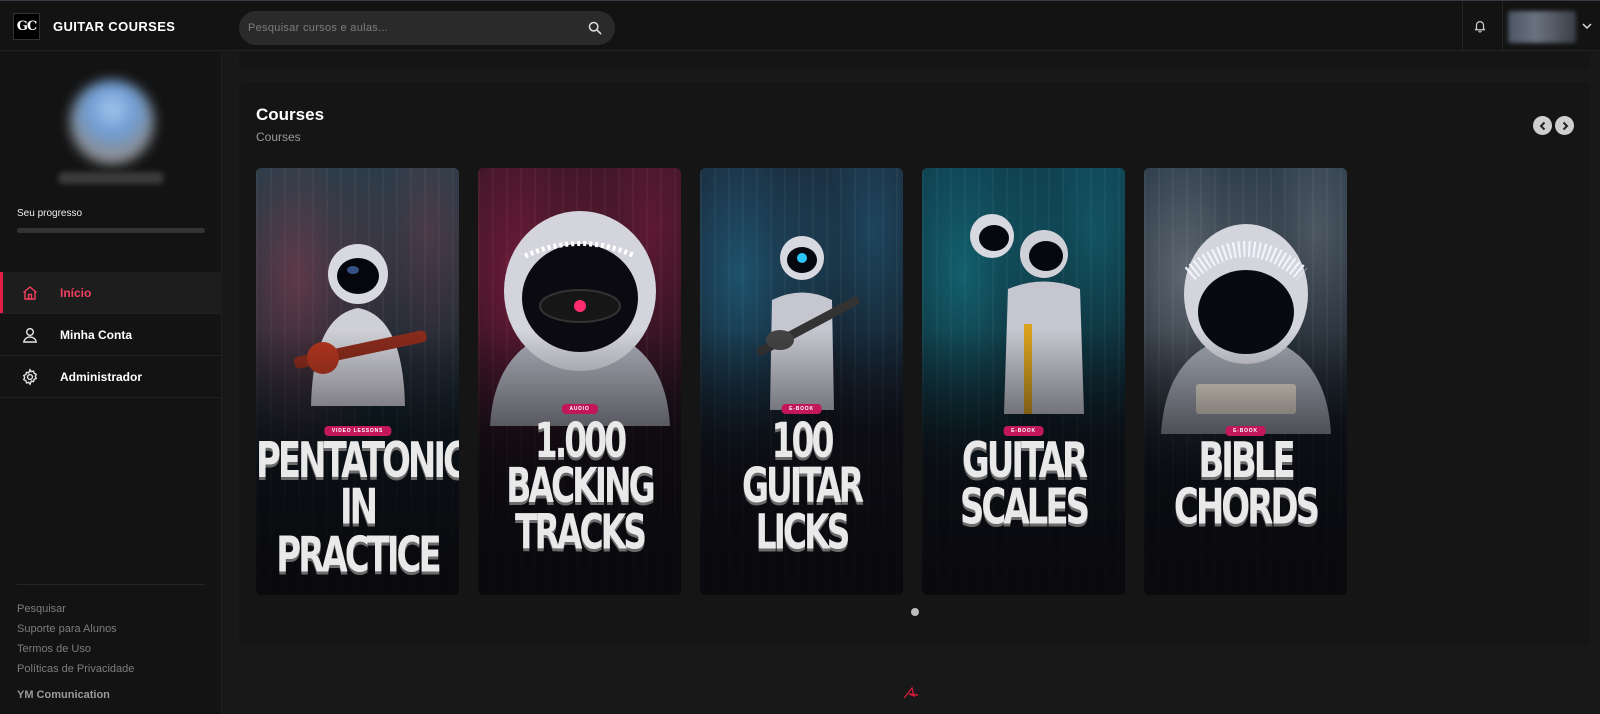 Image resolution: width=1600 pixels, height=714 pixels. I want to click on course-title: 1.000 BACKING TRACKS, so click(580, 486).